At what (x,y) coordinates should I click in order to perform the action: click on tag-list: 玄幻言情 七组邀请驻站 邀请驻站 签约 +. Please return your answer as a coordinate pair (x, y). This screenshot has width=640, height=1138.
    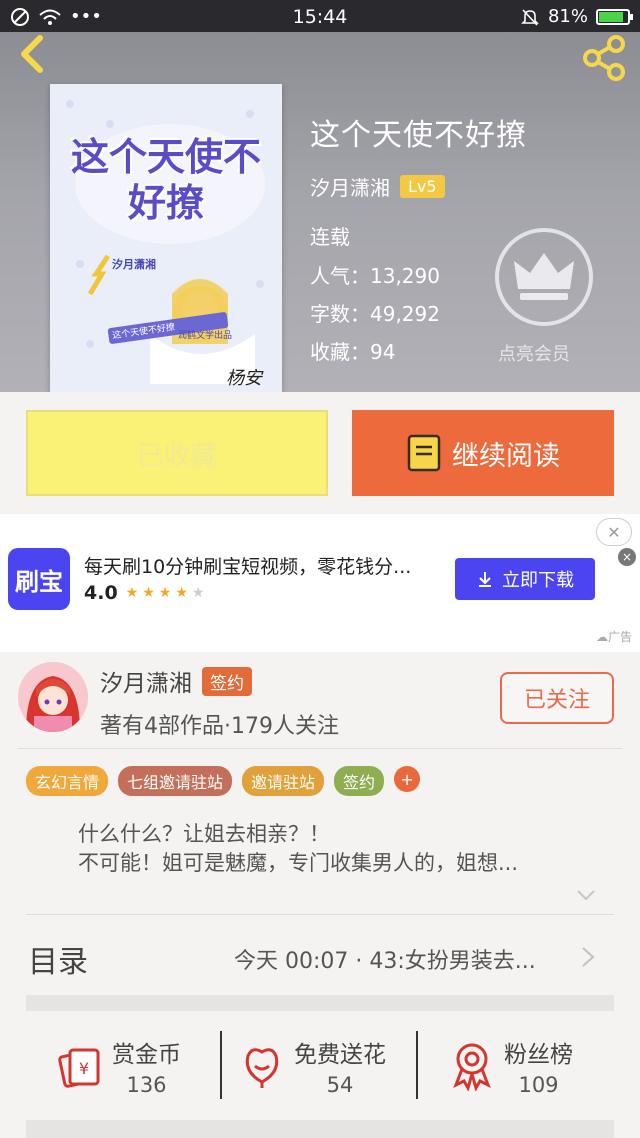
    Looking at the image, I should click on (223, 781).